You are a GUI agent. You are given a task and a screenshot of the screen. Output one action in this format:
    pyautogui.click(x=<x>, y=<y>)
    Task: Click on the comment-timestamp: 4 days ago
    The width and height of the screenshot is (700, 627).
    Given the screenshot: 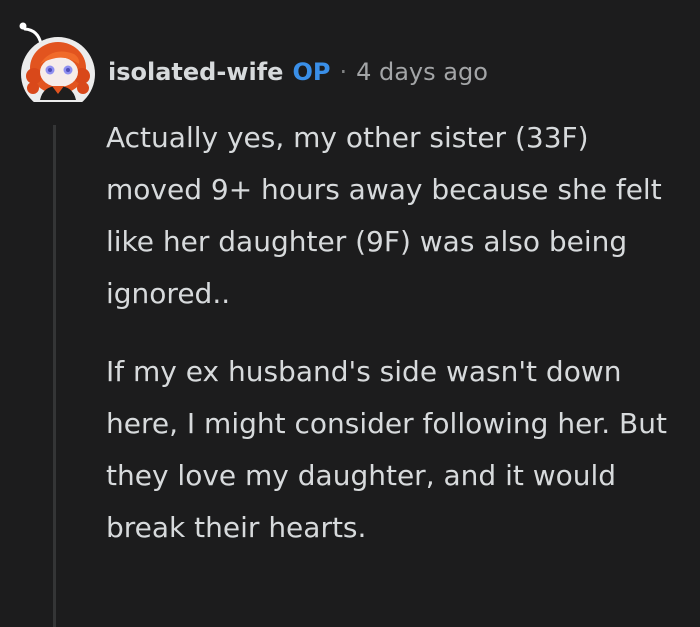 What is the action you would take?
    pyautogui.click(x=422, y=72)
    